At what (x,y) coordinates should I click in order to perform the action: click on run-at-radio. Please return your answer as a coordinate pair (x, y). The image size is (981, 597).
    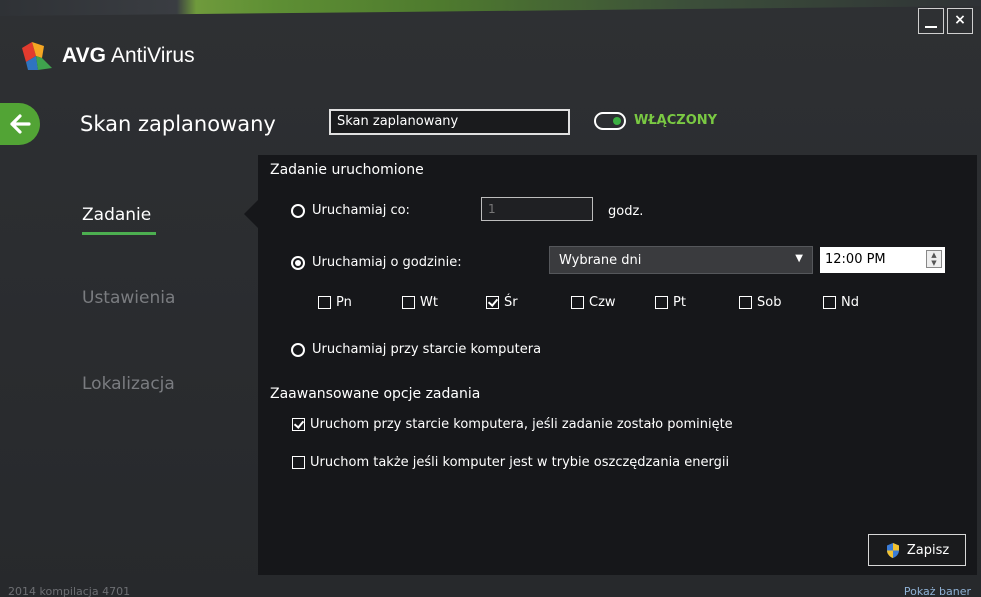
    Looking at the image, I should click on (298, 262).